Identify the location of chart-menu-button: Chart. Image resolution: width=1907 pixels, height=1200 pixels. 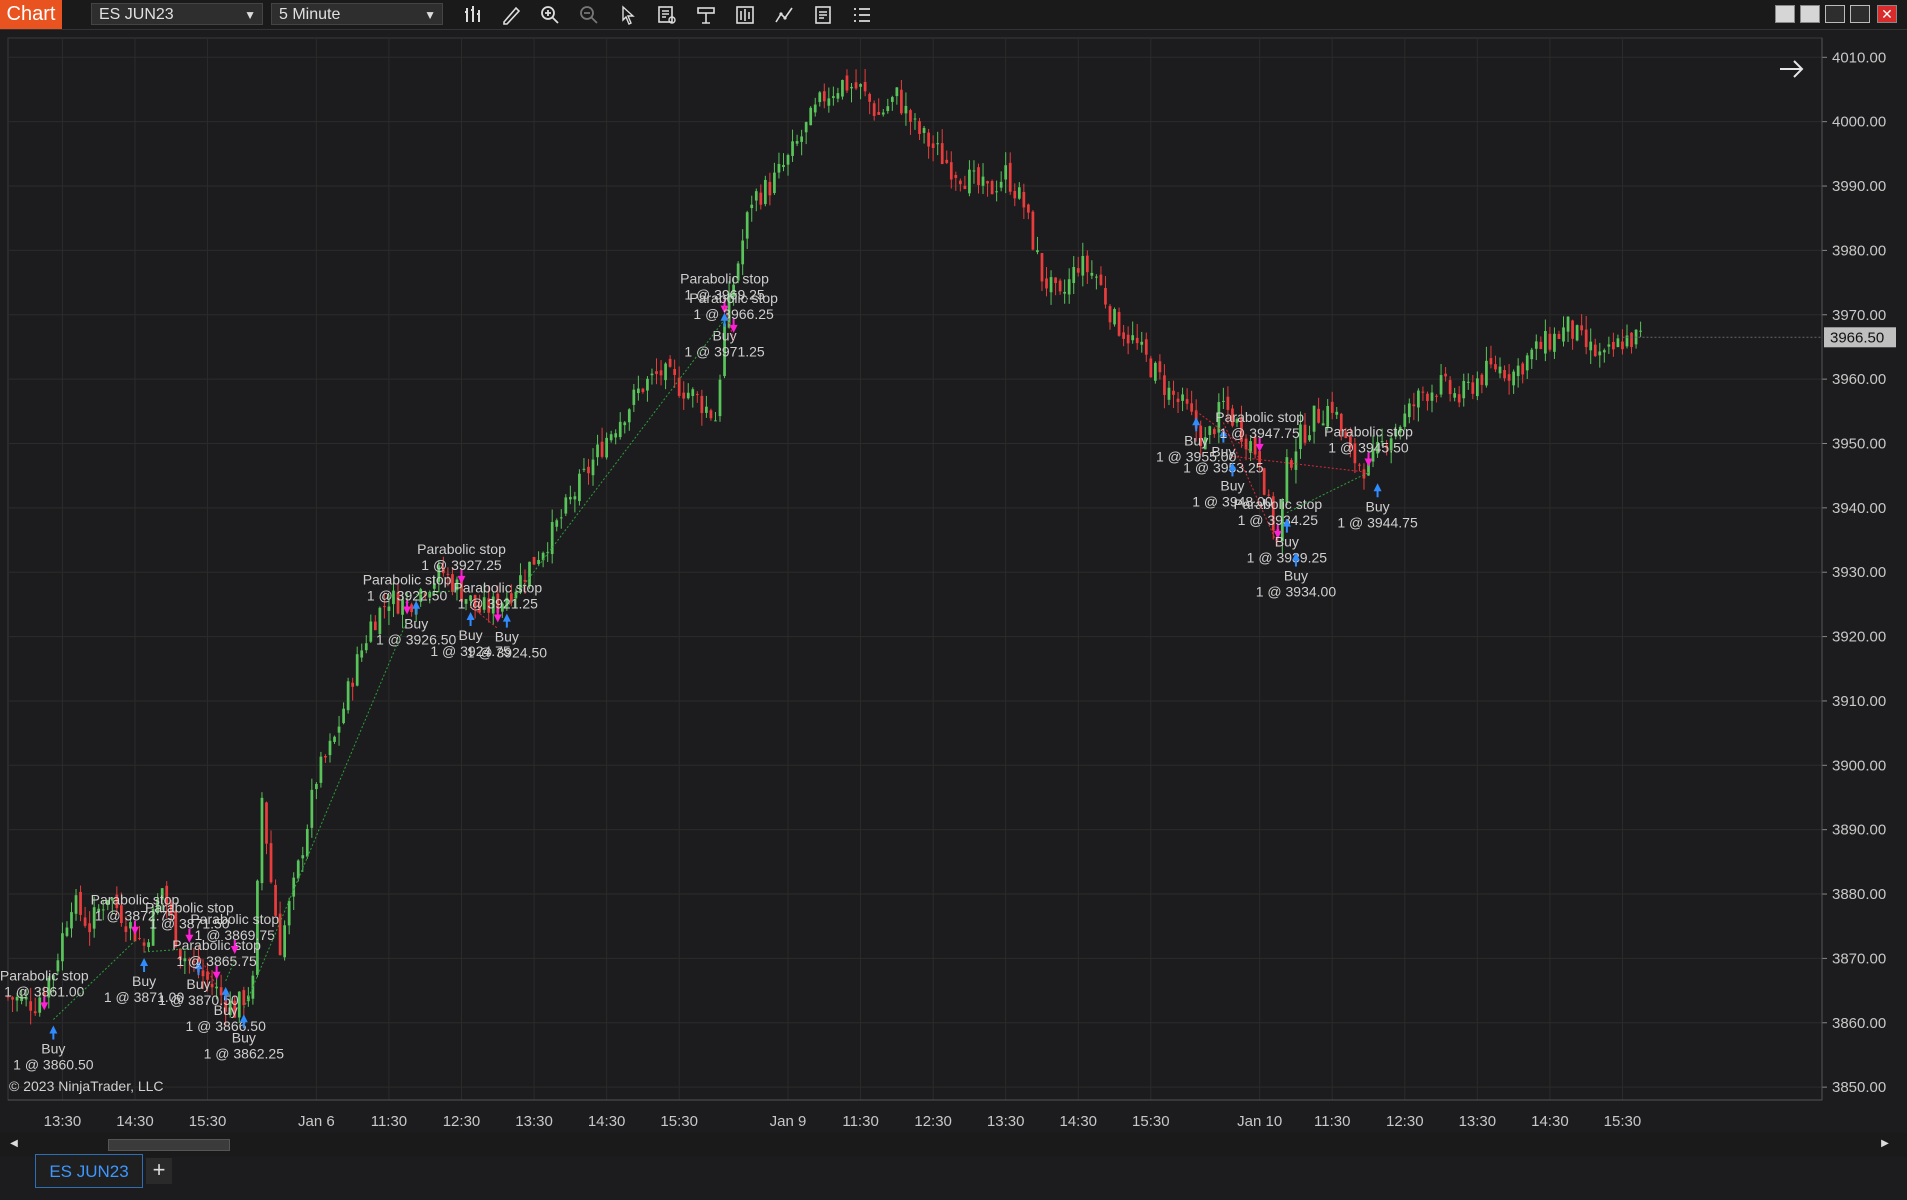
(31, 14).